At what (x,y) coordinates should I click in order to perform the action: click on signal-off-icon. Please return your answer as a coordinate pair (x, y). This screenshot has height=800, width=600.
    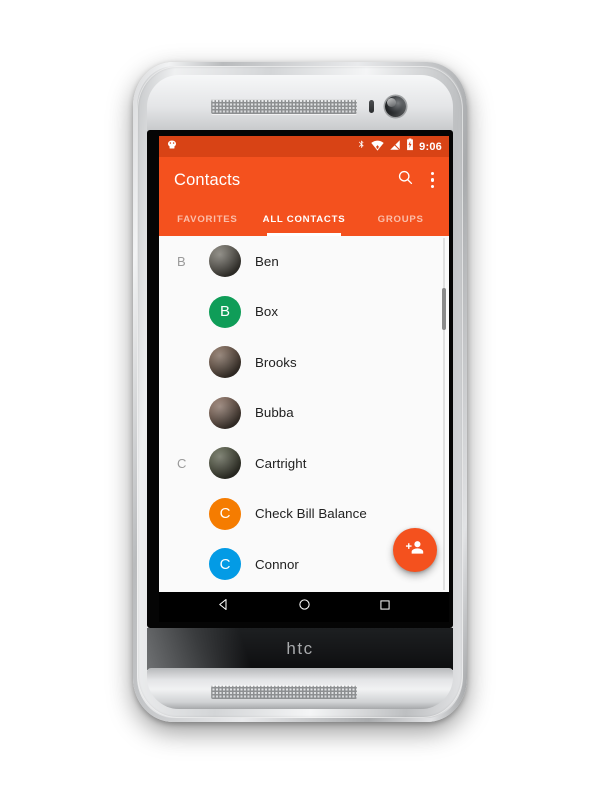
    Looking at the image, I should click on (395, 147).